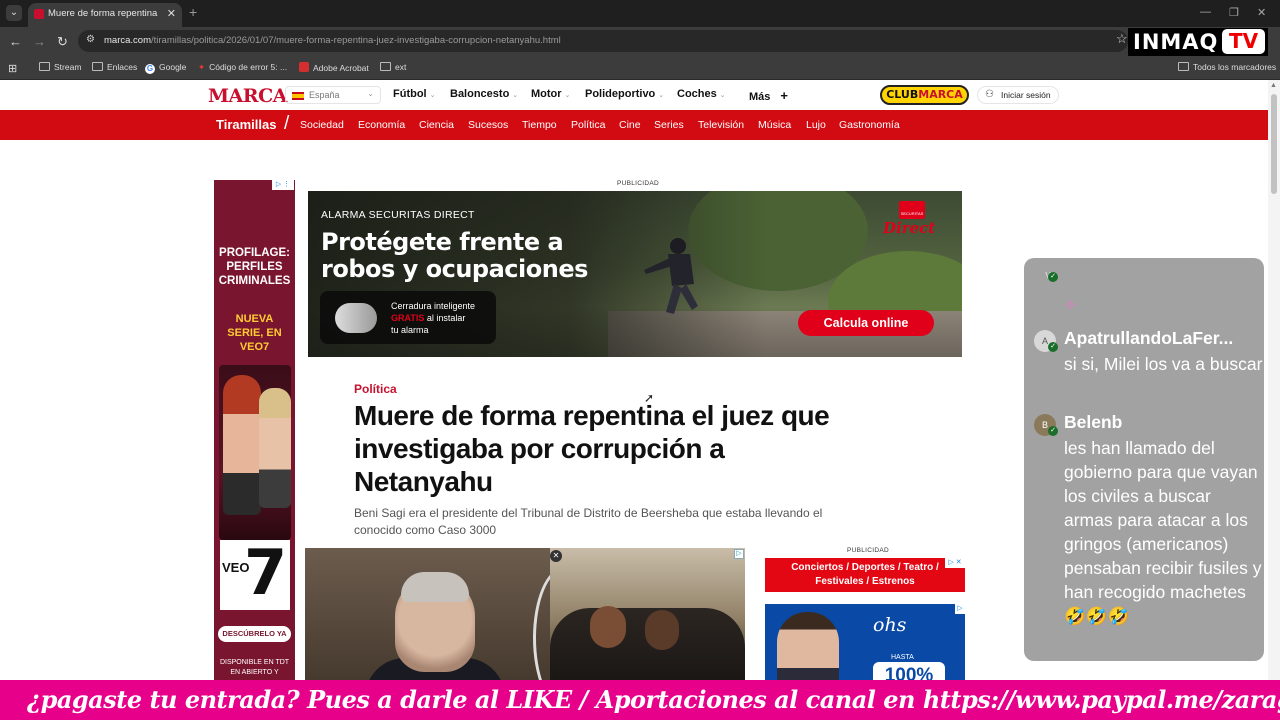 This screenshot has width=1280, height=720. What do you see at coordinates (322, 125) in the screenshot?
I see `subnav-sociedad: Sociedad` at bounding box center [322, 125].